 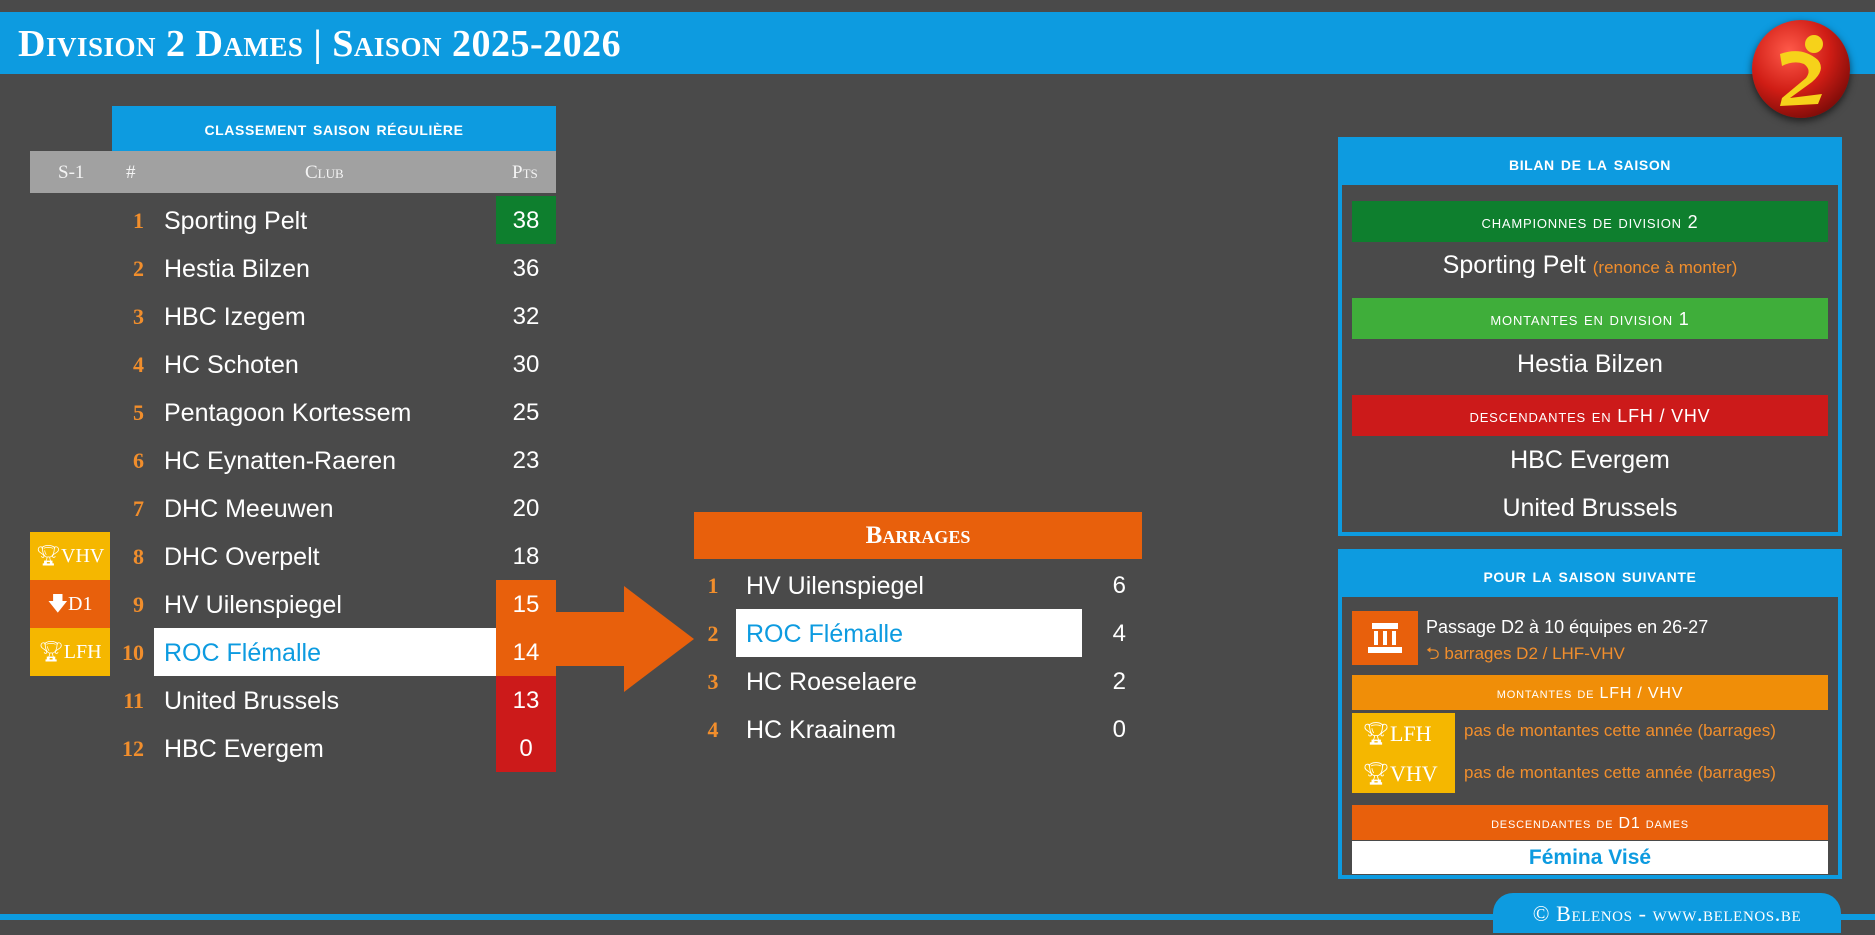 I want to click on table-row: 7 DHC Meeuwen 20, so click(x=293, y=508).